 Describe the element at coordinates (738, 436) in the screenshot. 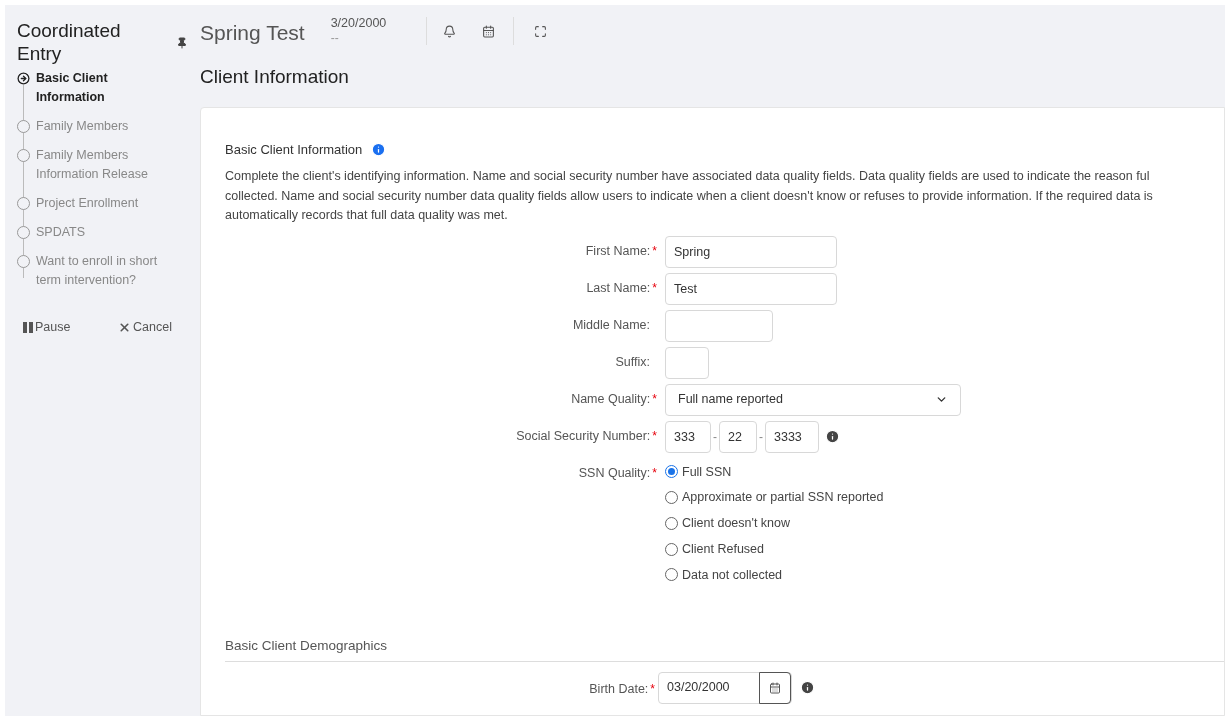

I see `ssn-part-field: 22` at that location.